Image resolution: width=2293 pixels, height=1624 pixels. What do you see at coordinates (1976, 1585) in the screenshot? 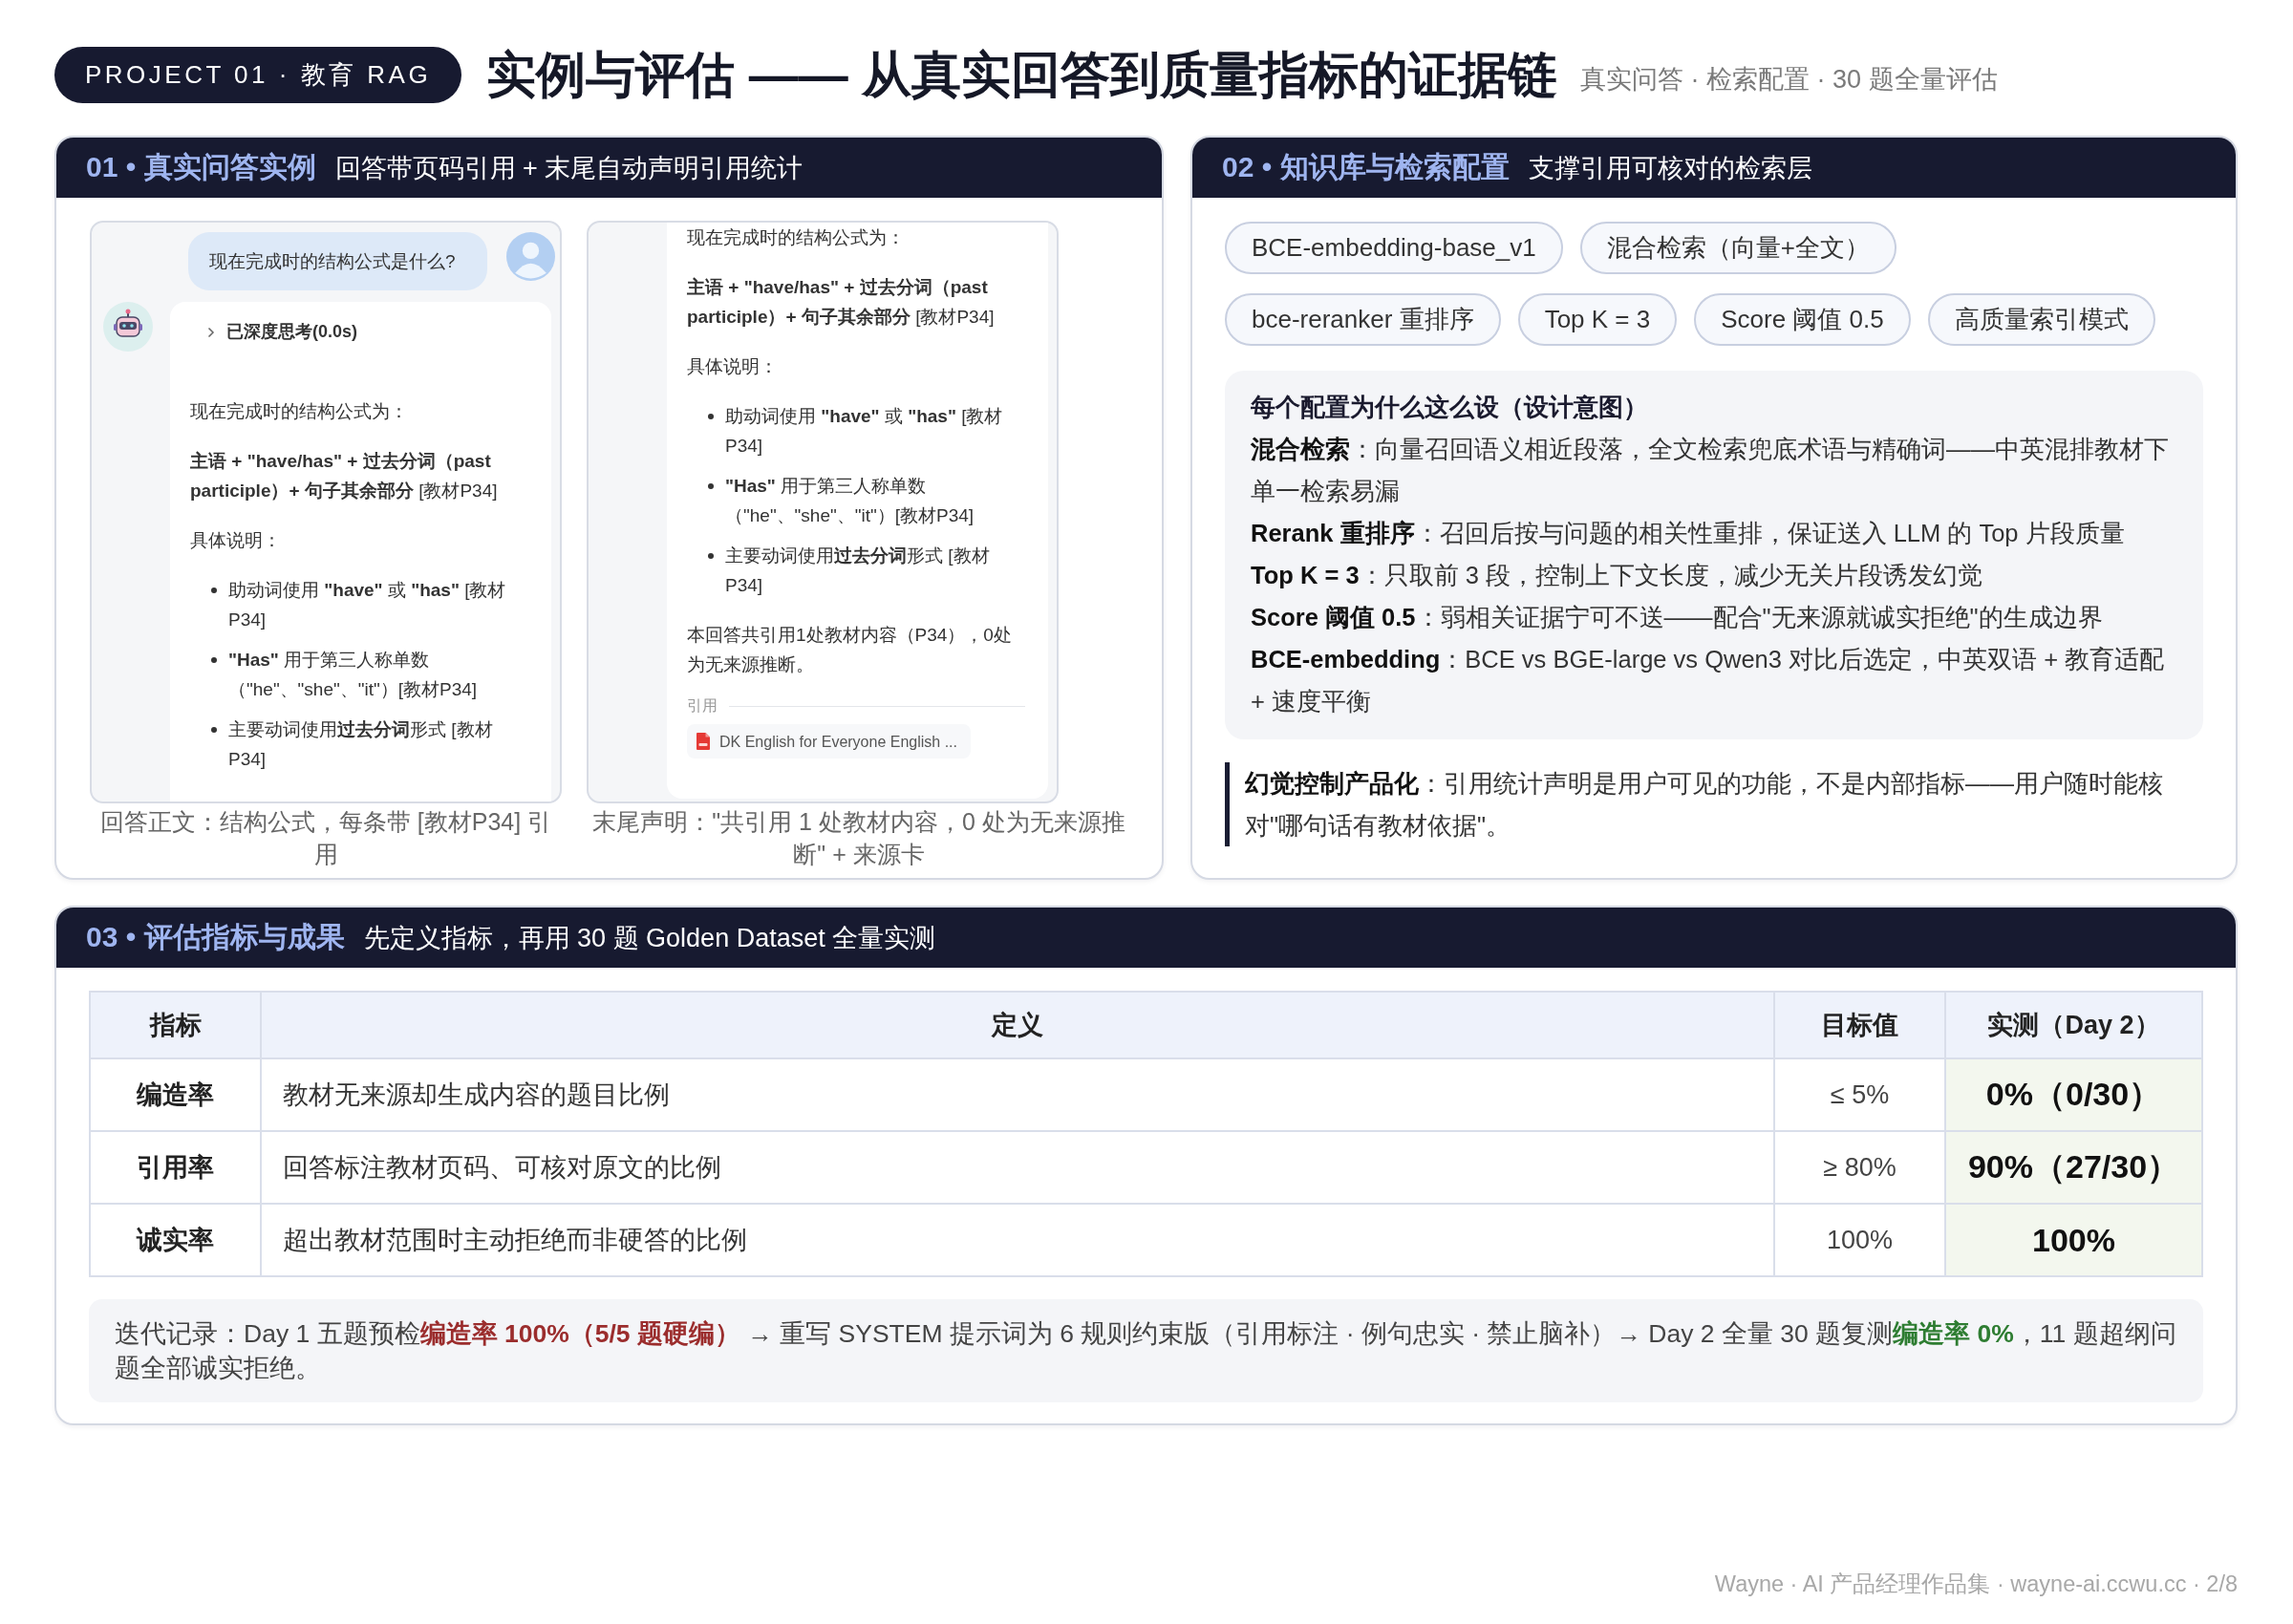
I see `footer-text: Wayne · AI 产品经理作品集 · wayne-ai.ccwu.cc · 2/8` at bounding box center [1976, 1585].